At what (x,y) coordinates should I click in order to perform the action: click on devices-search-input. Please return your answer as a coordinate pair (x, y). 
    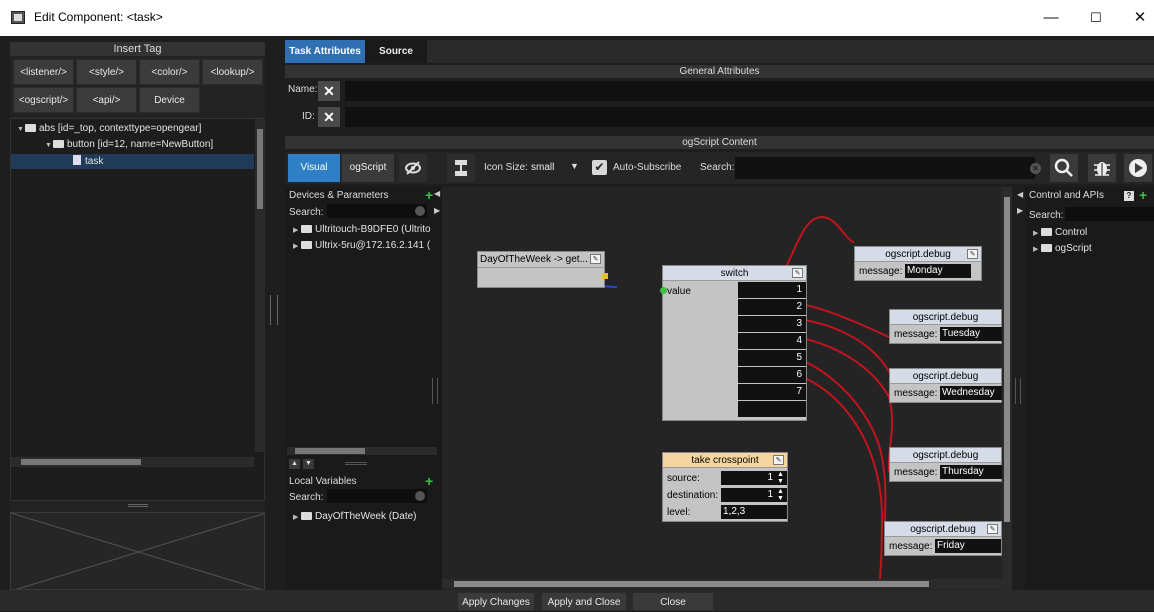
    Looking at the image, I should click on (377, 211).